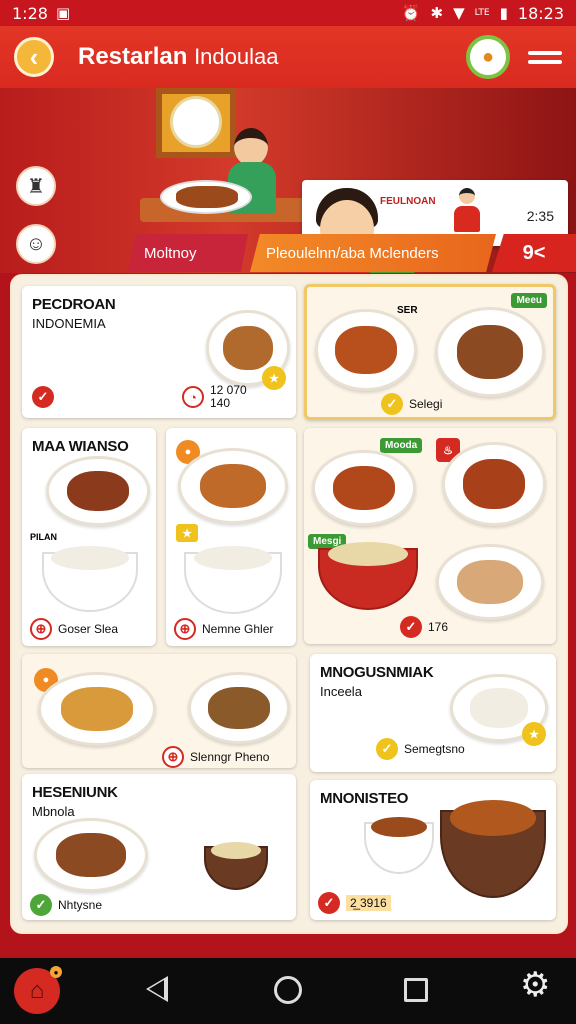 Image resolution: width=576 pixels, height=1024 pixels. I want to click on menu-button, so click(545, 57).